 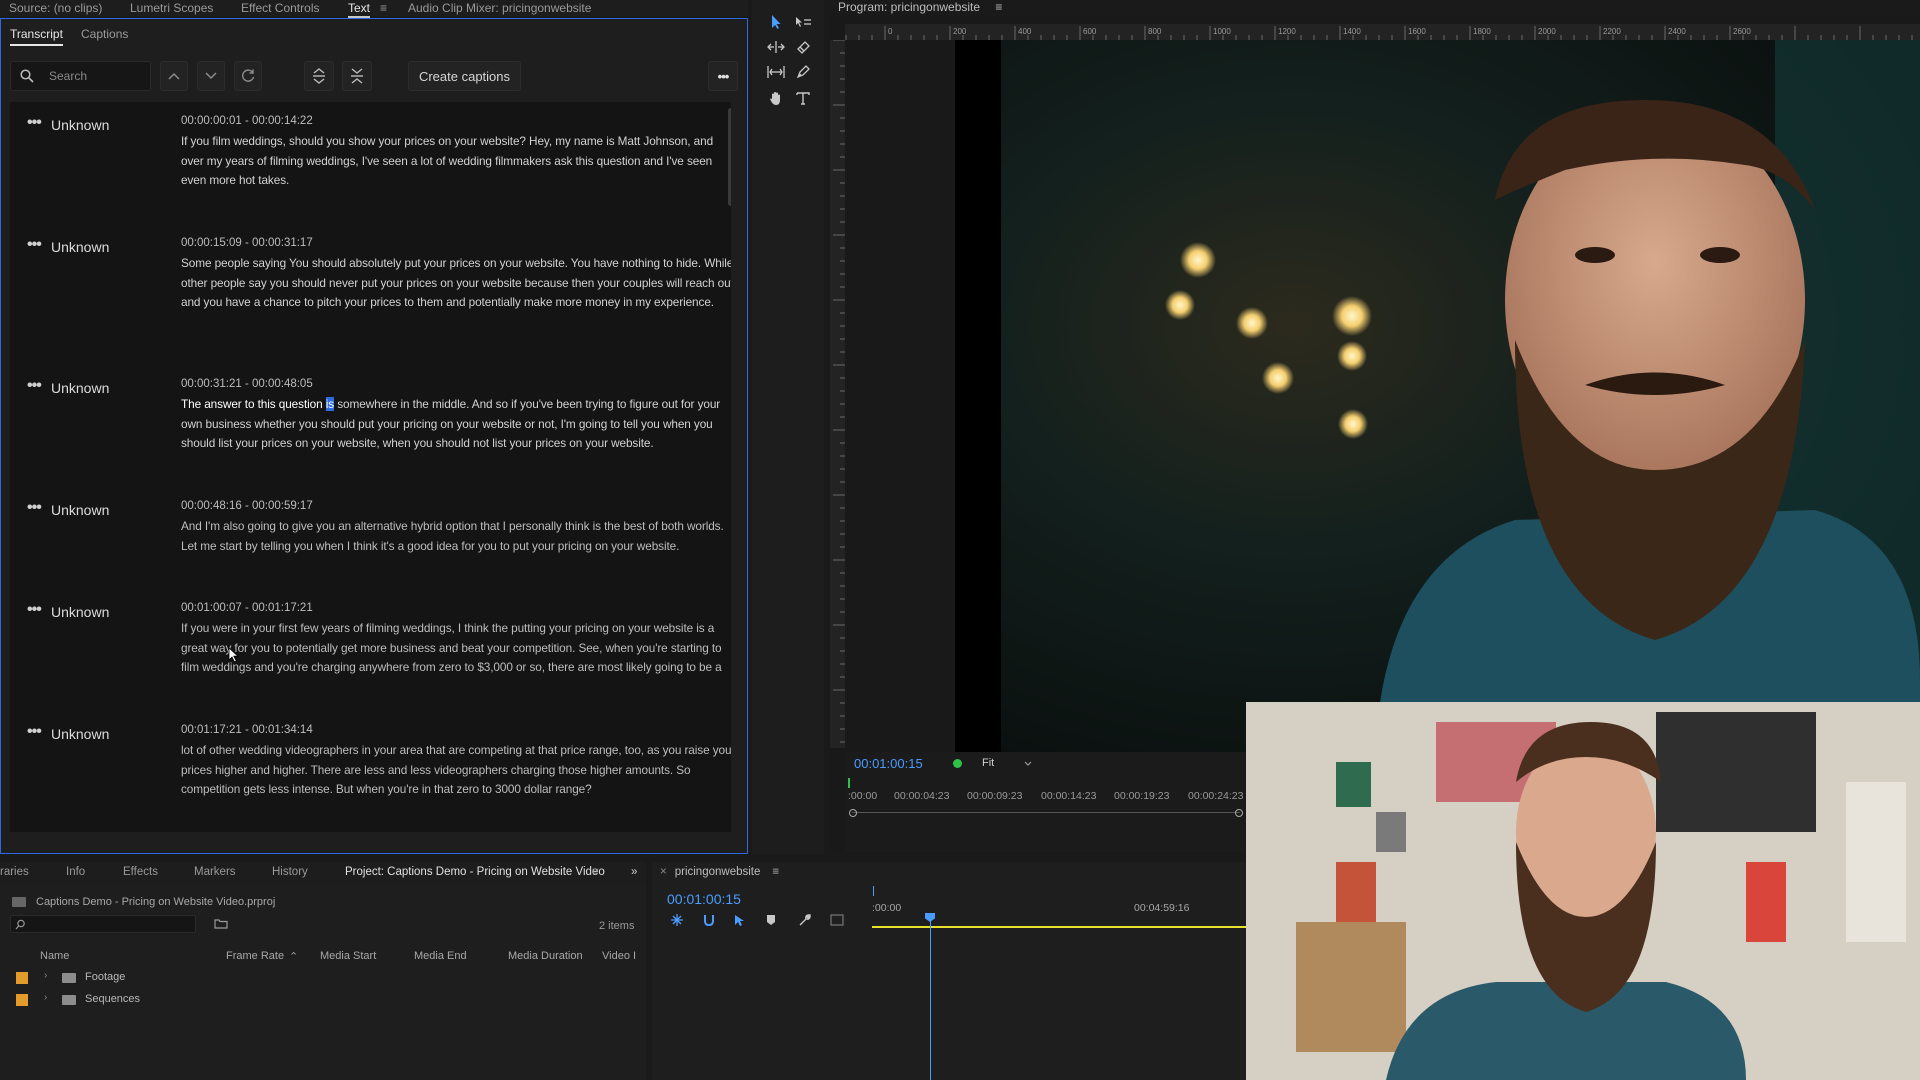 What do you see at coordinates (174, 76) in the screenshot?
I see `previous-result-button` at bounding box center [174, 76].